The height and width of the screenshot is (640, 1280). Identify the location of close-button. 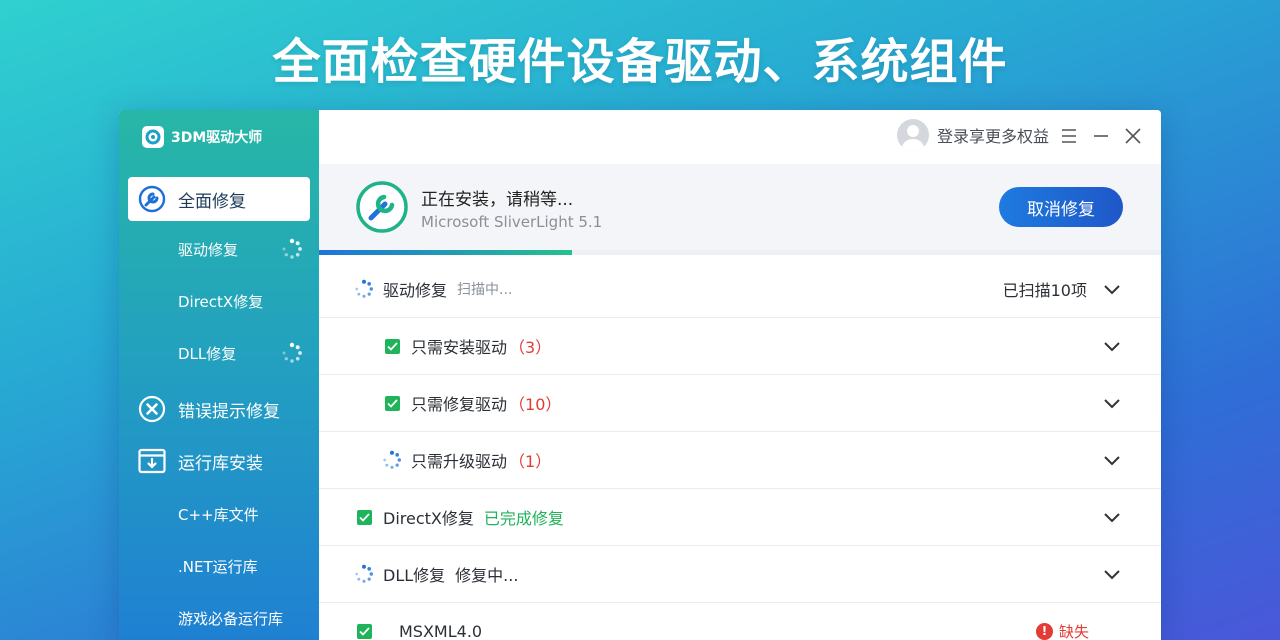
(1133, 136).